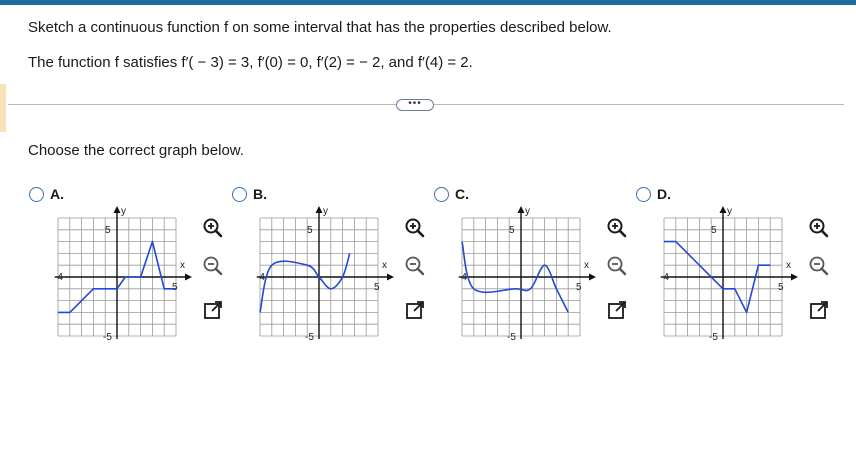 This screenshot has width=856, height=476. Describe the element at coordinates (305, 283) in the screenshot. I see `function-curve` at that location.